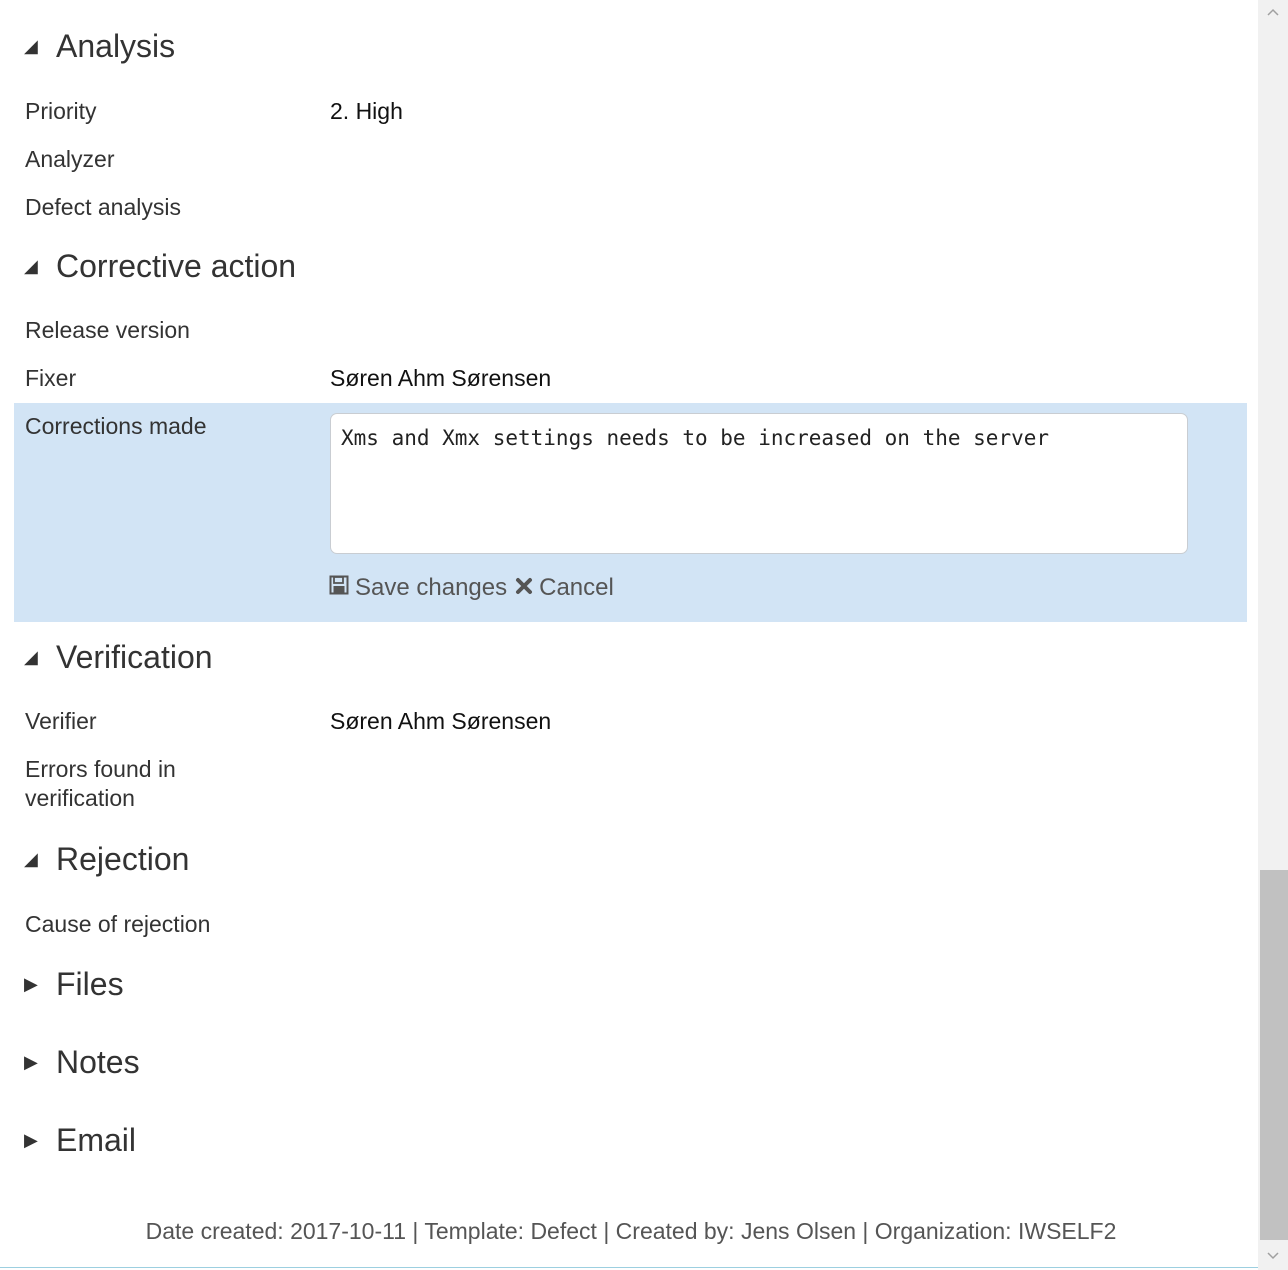  Describe the element at coordinates (431, 587) in the screenshot. I see `save-changes-label: Save changes` at that location.